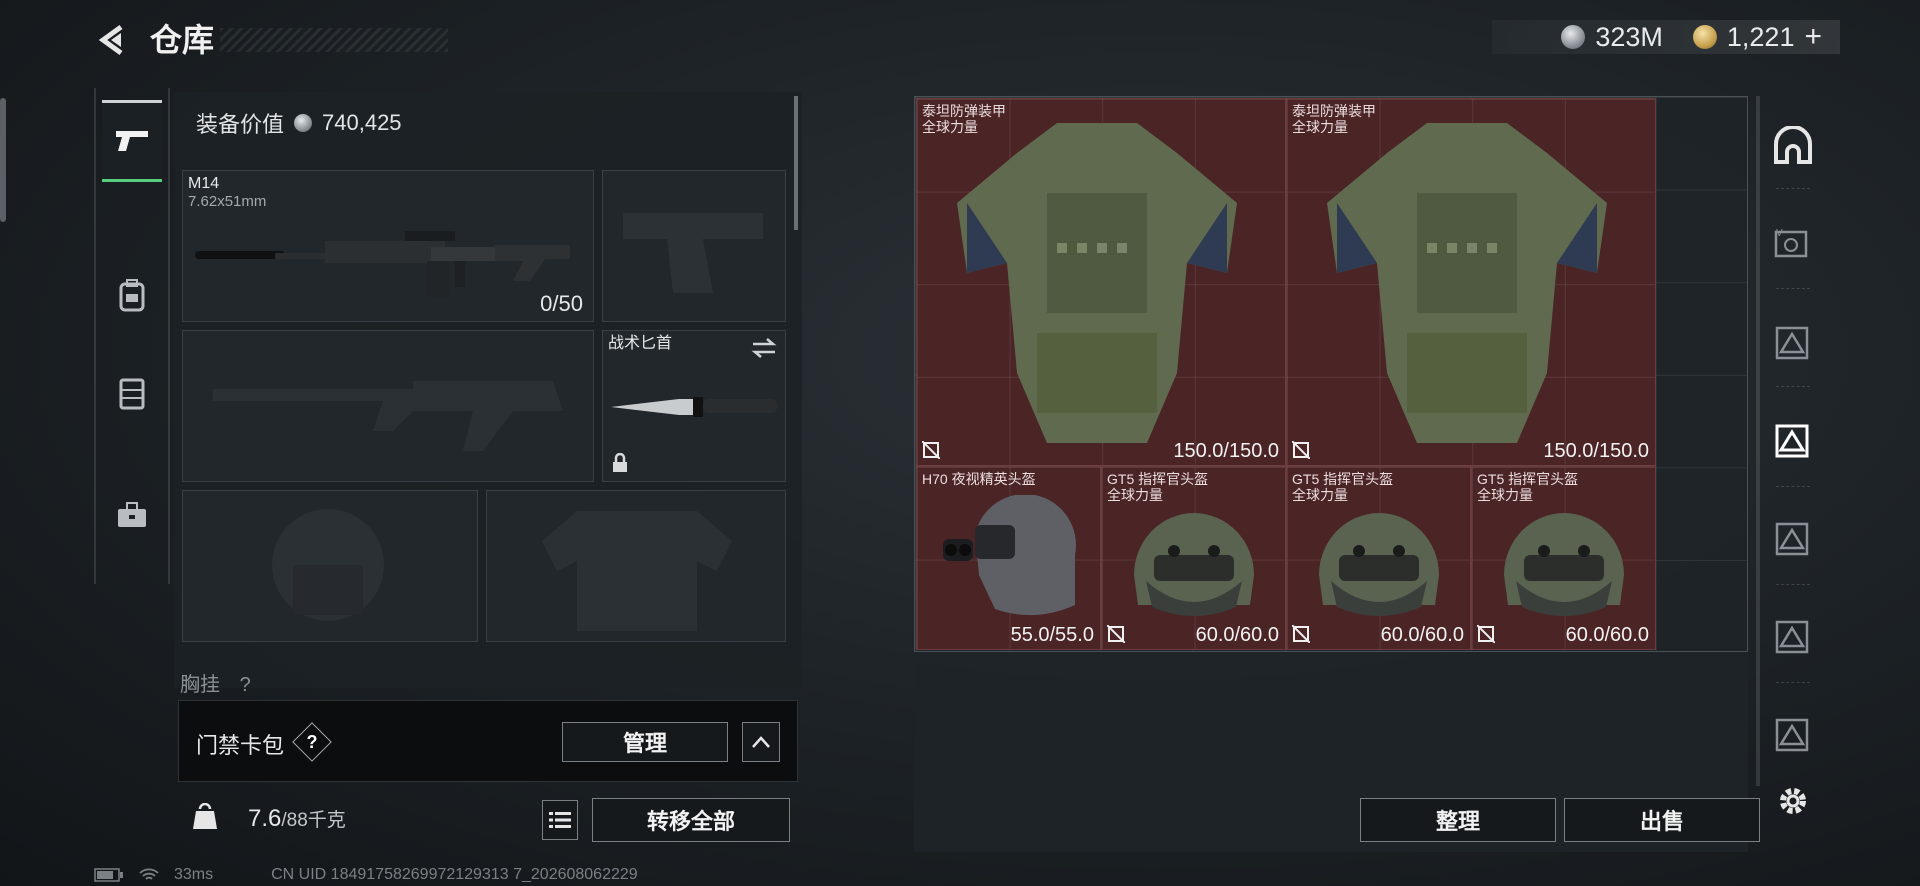 This screenshot has width=1920, height=886. I want to click on rail-tier-iii-active, so click(1793, 441).